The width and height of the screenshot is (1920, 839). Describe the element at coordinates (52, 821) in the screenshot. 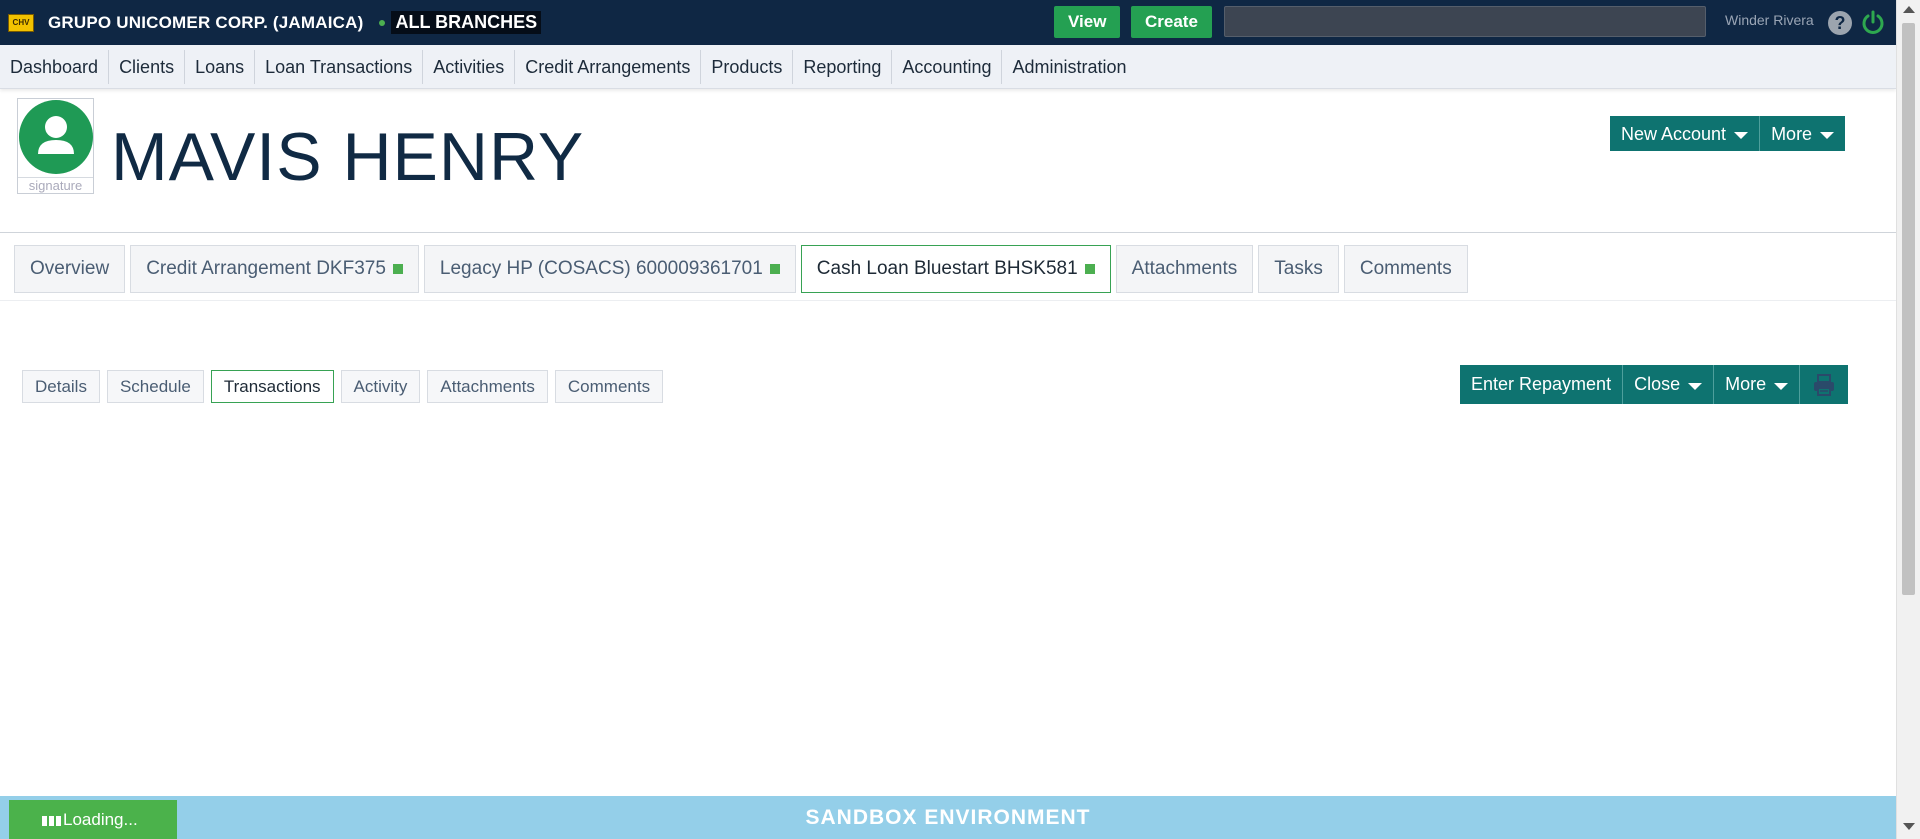

I see `loading-bars-icon` at that location.